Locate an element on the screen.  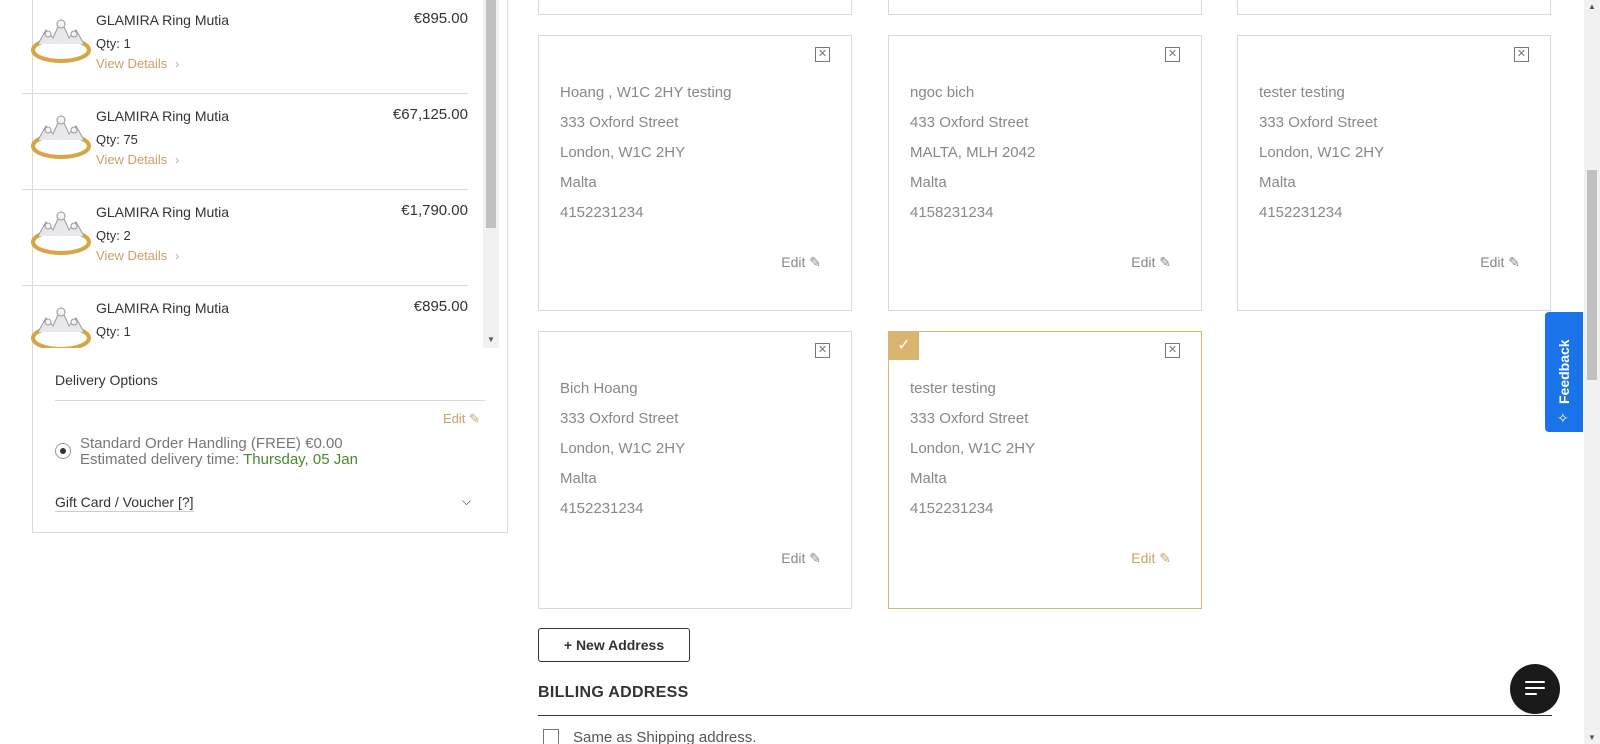
chat-menu-button is located at coordinates (1535, 689).